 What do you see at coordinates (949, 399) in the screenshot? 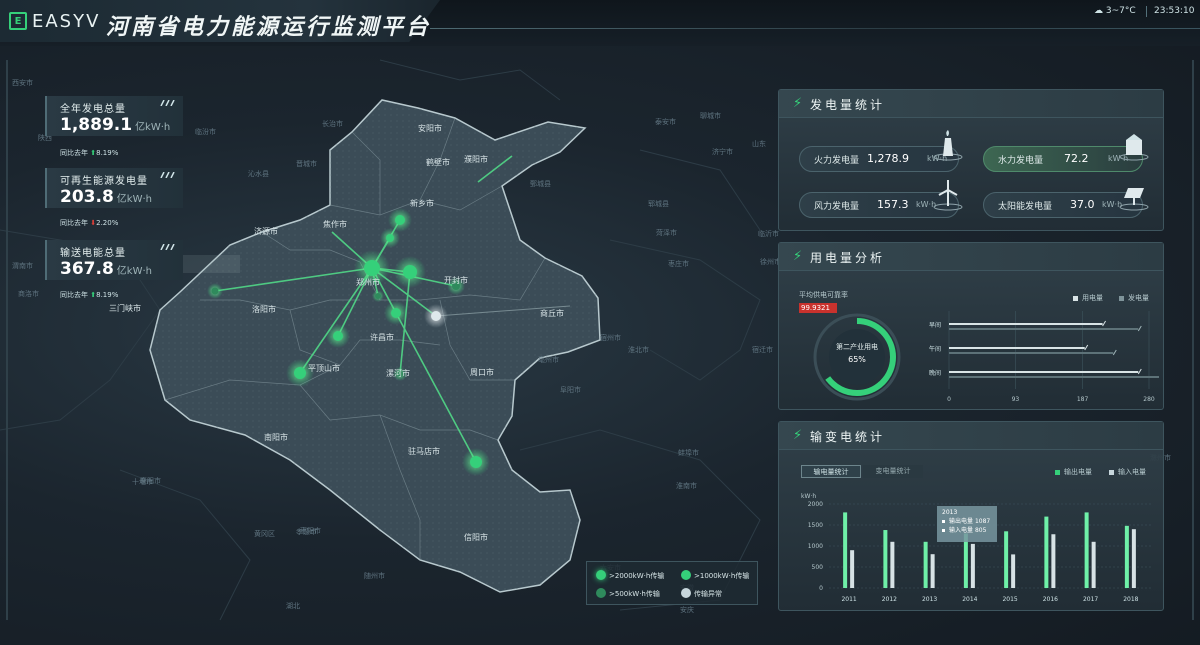
I see `x-tick-label: 0` at bounding box center [949, 399].